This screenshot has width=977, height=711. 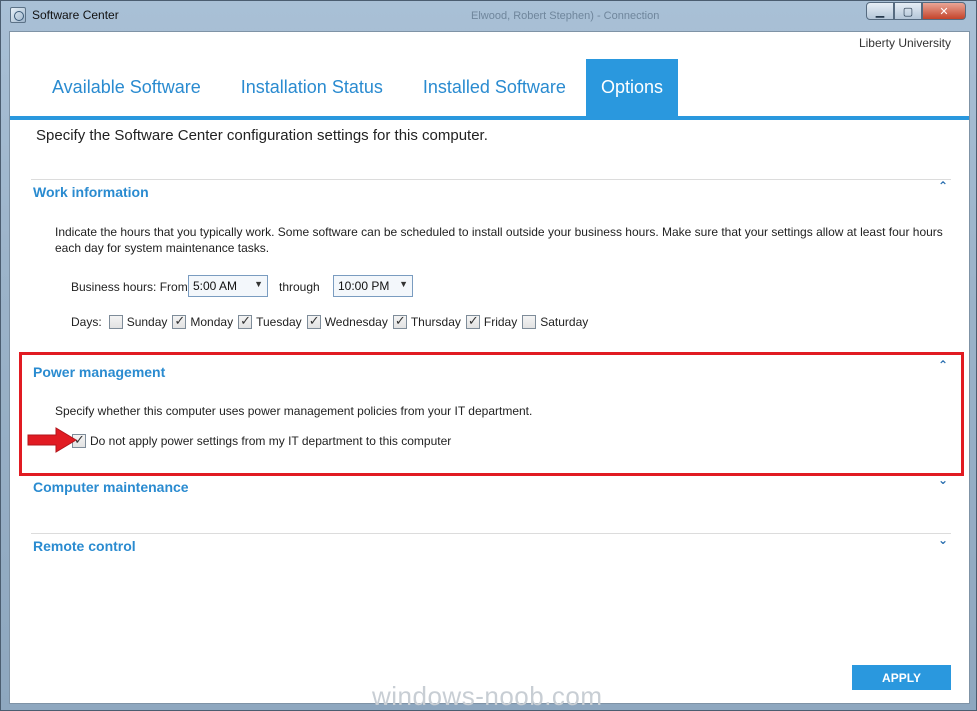 What do you see at coordinates (904, 43) in the screenshot?
I see `organization-name: Liberty University` at bounding box center [904, 43].